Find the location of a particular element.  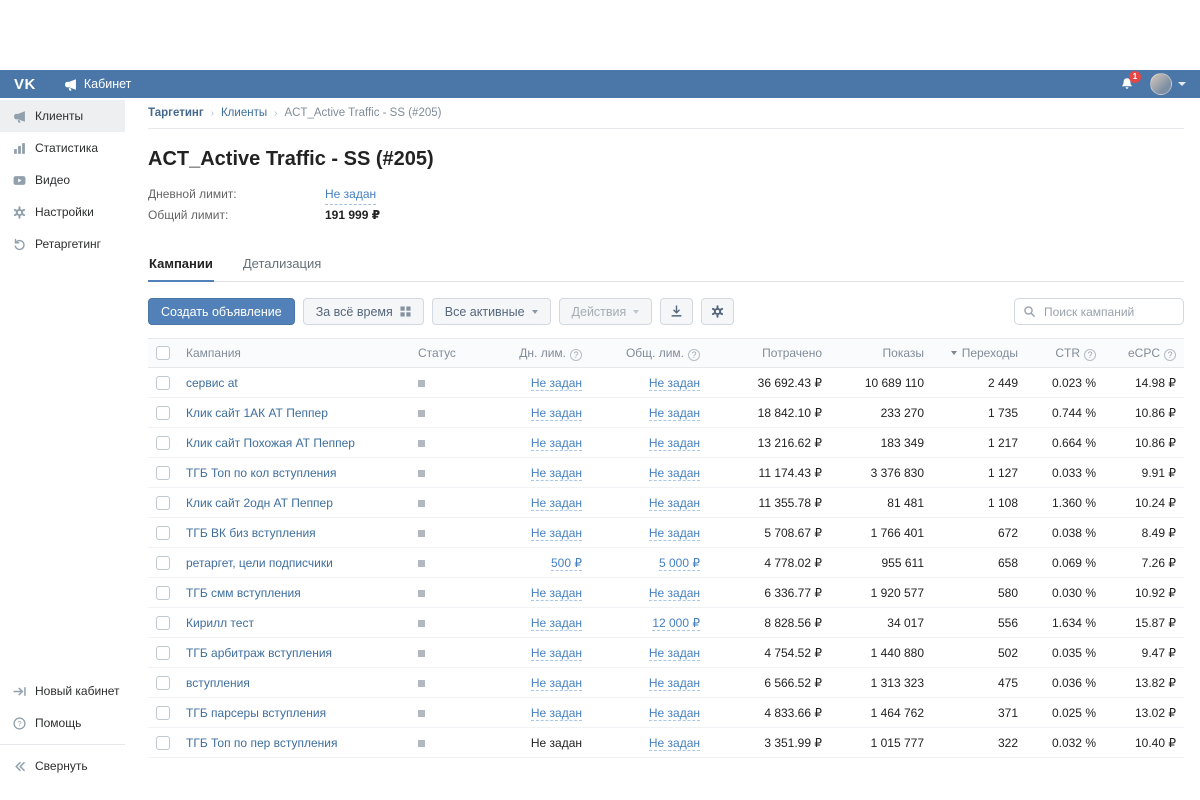

tab-campaigns: Кампании is located at coordinates (181, 264).